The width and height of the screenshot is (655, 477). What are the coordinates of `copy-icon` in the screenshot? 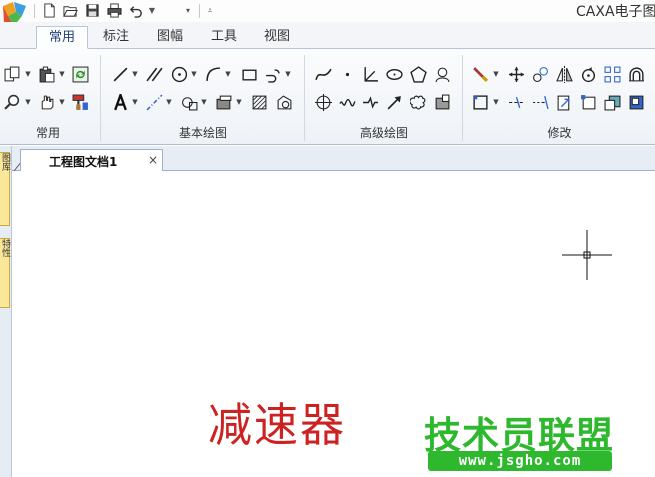 It's located at (12, 74).